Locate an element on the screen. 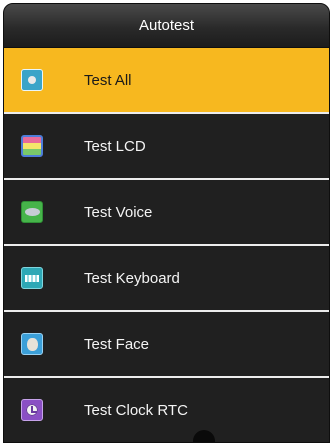 Image resolution: width=332 pixels, height=443 pixels. page-title: Autotest is located at coordinates (166, 26).